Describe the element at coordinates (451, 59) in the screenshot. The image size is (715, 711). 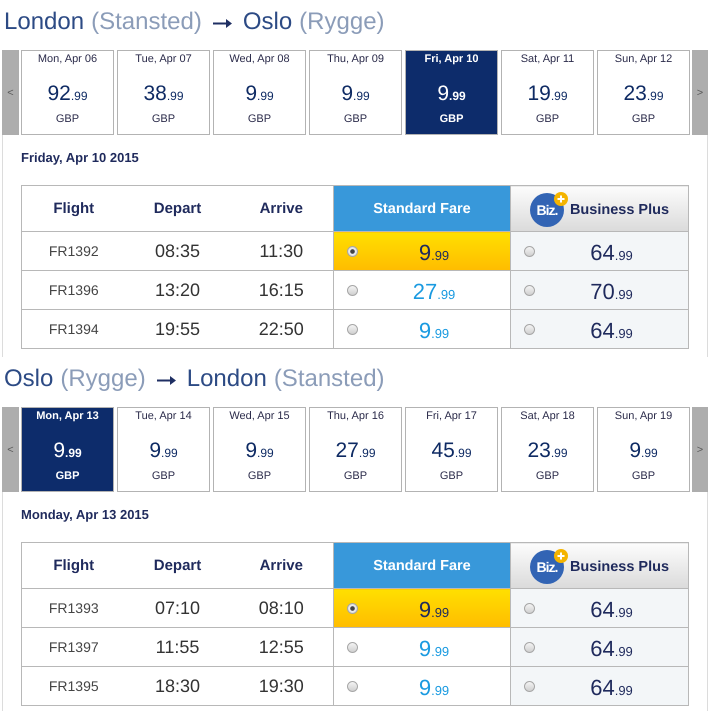
I see `date-label: Fri, Apr 10` at that location.